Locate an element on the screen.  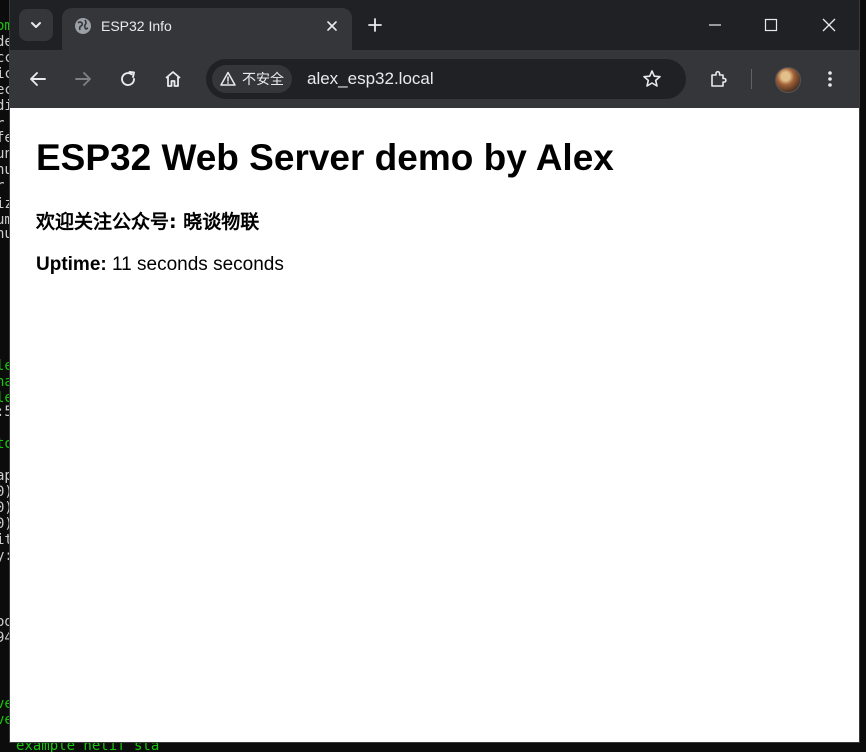
arrow-right-icon is located at coordinates (83, 79).